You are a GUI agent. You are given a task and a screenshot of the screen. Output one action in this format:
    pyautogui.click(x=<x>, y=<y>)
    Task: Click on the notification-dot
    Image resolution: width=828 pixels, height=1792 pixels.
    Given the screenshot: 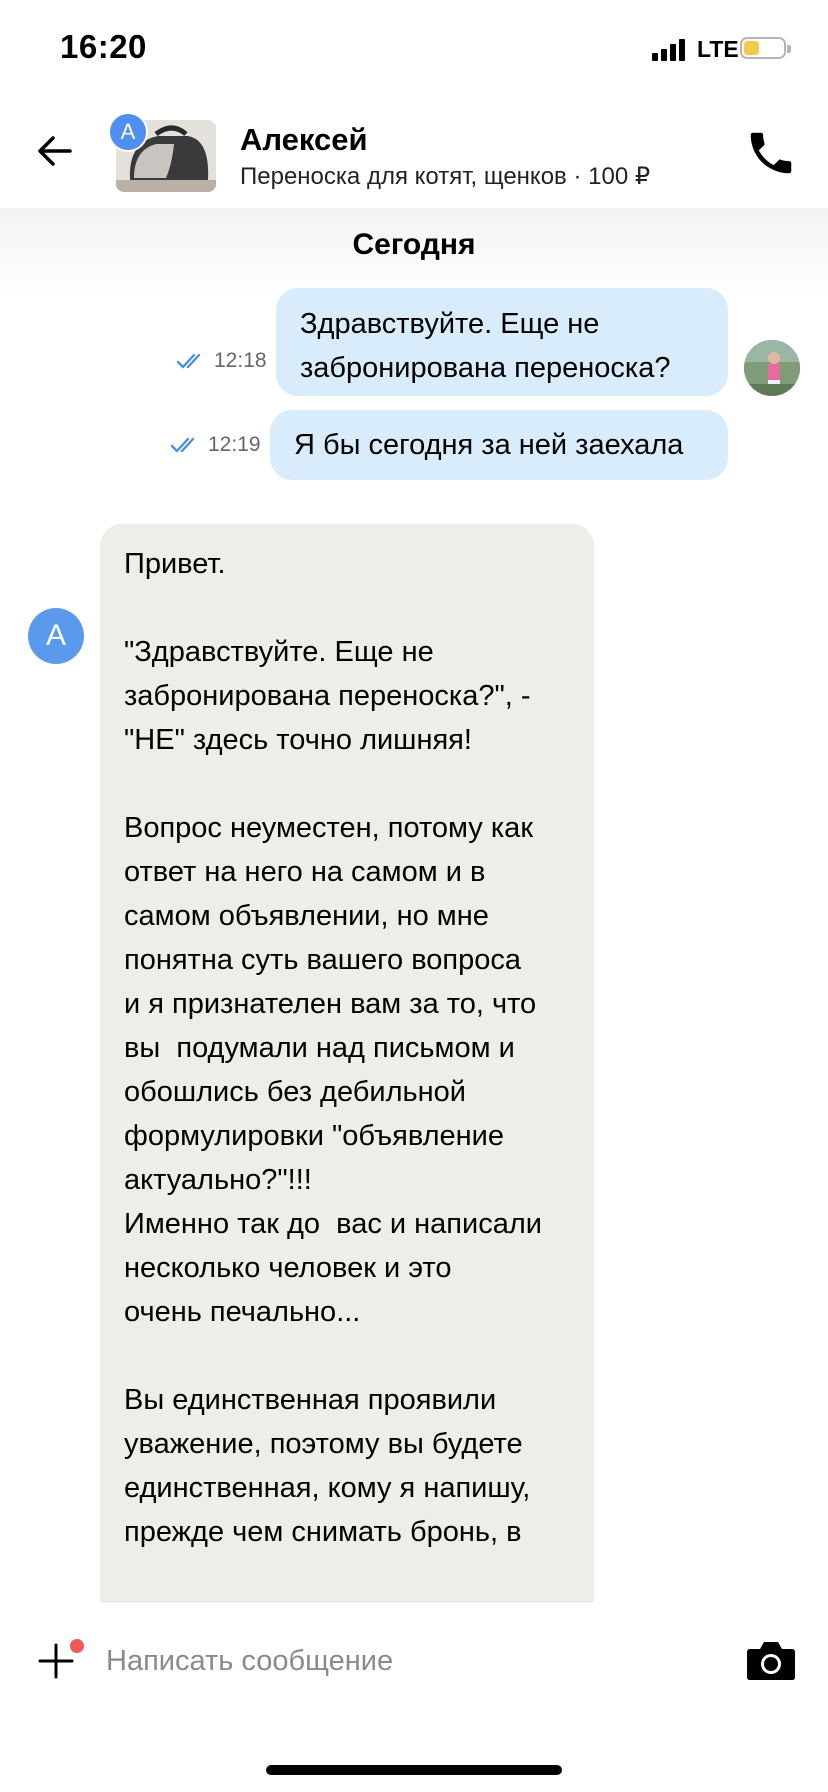 What is the action you would take?
    pyautogui.click(x=77, y=1646)
    